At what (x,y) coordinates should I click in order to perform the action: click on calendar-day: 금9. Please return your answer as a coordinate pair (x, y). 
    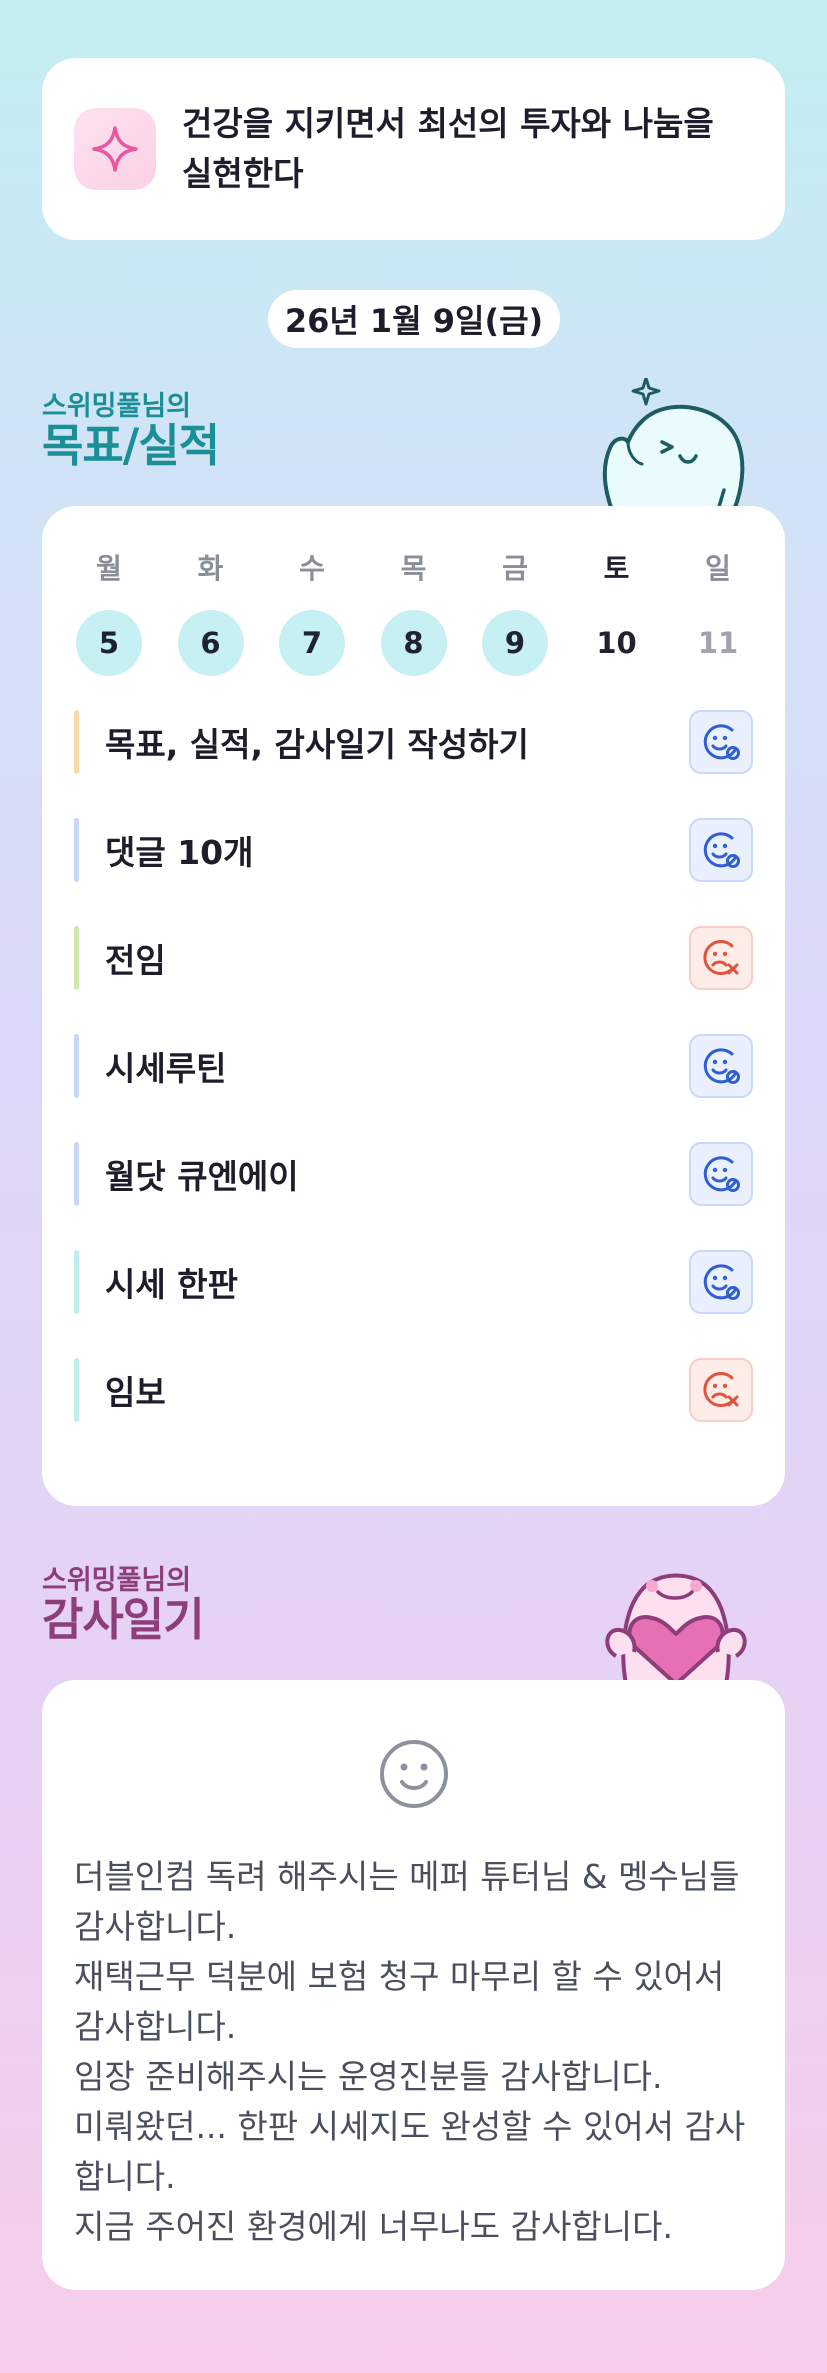
    Looking at the image, I should click on (515, 614).